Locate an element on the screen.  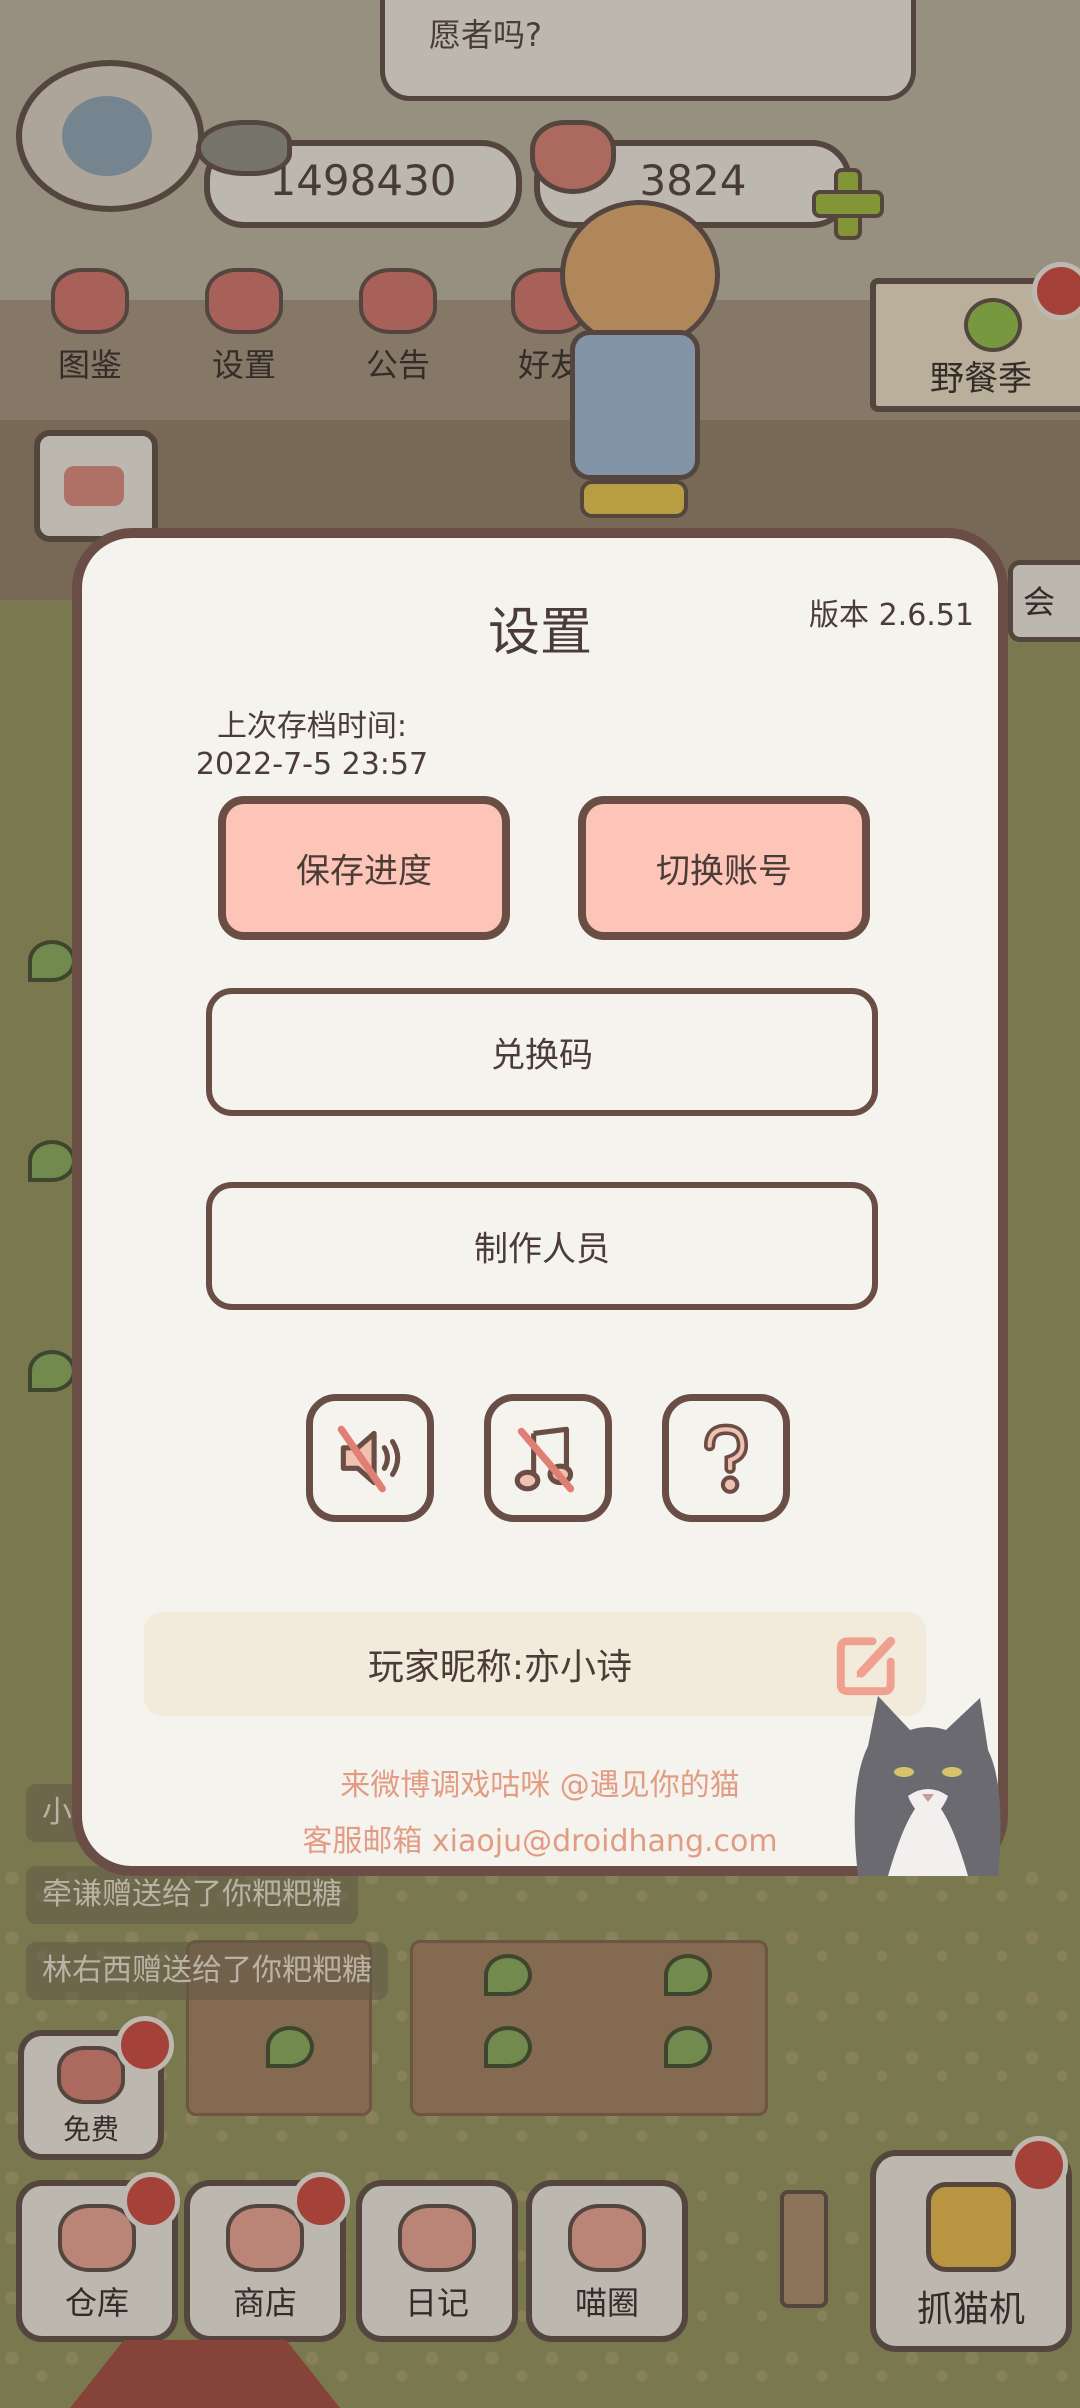
last-save-time: 2022-7-5 23:57 is located at coordinates (312, 764).